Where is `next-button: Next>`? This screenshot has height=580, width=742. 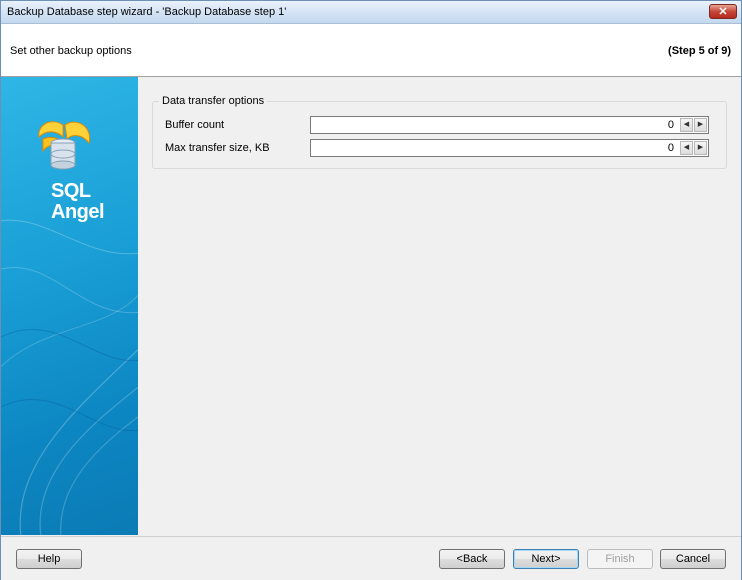
next-button: Next> is located at coordinates (546, 559).